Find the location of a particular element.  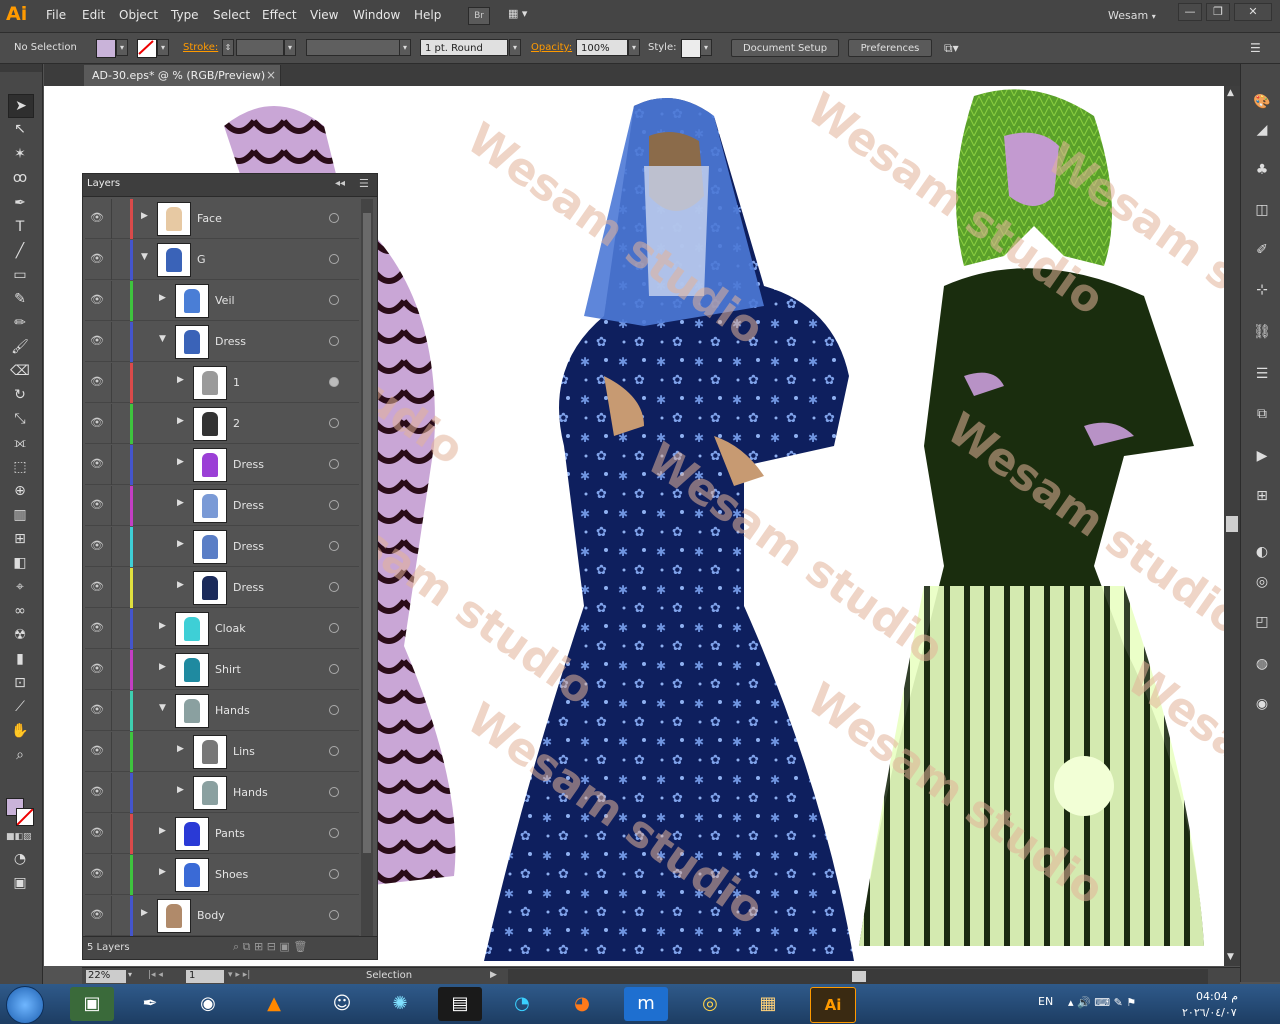

zoom-dropdown: ▾ is located at coordinates (130, 974).